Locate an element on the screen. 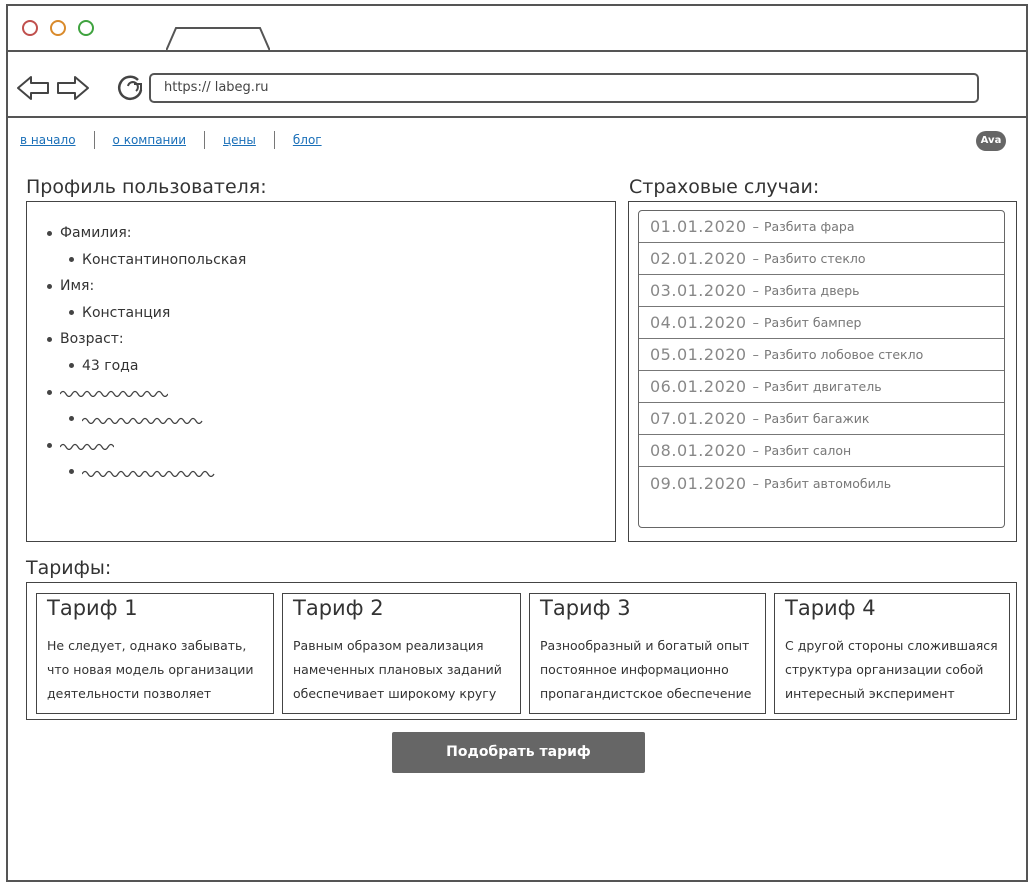 The width and height of the screenshot is (1036, 887). case-description: Разбит двигатель is located at coordinates (822, 386).